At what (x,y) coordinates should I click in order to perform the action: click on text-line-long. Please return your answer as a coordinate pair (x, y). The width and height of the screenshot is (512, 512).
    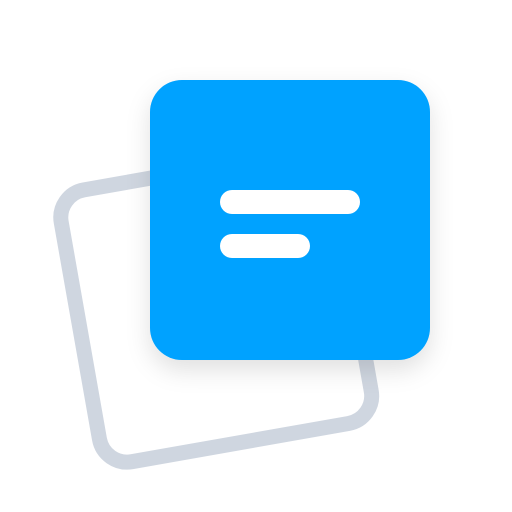
    Looking at the image, I should click on (290, 202).